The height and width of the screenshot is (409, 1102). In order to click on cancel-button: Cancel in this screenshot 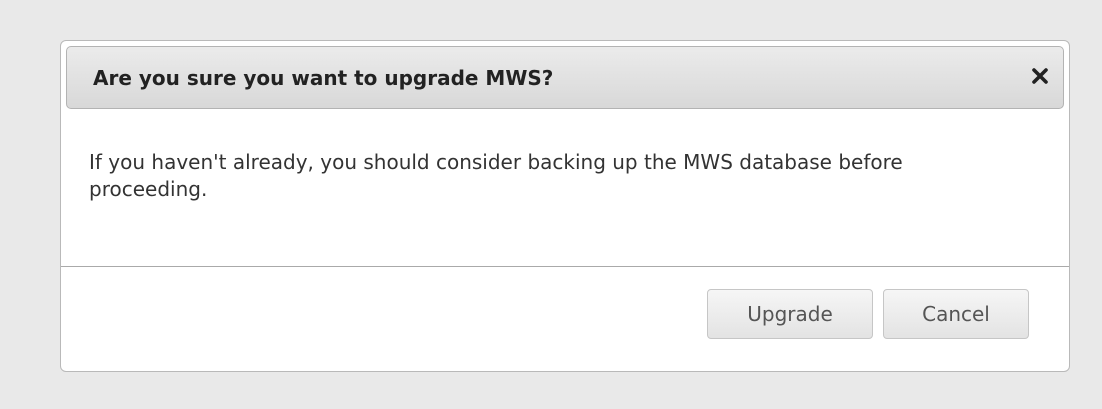, I will do `click(956, 314)`.